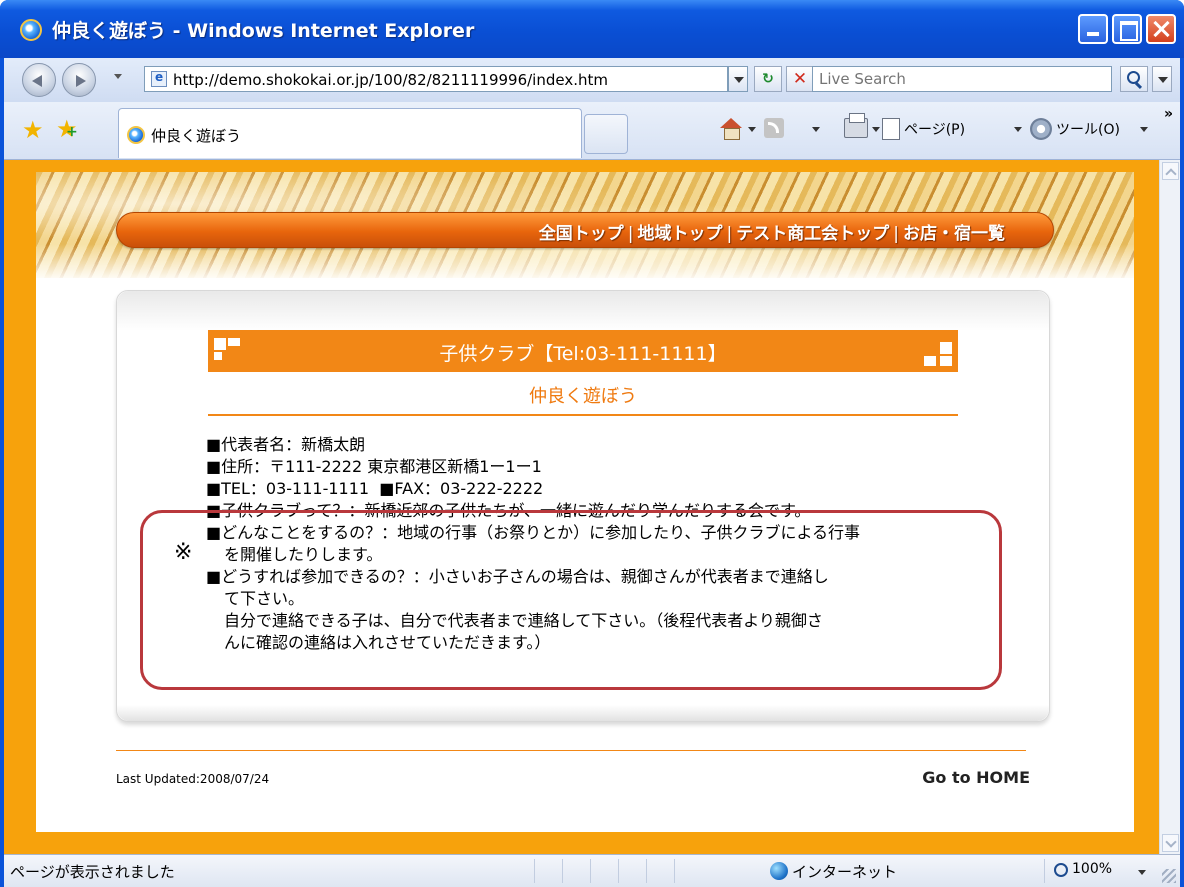 The image size is (1184, 887). Describe the element at coordinates (1168, 114) in the screenshot. I see `chevron-more-icon: »` at that location.